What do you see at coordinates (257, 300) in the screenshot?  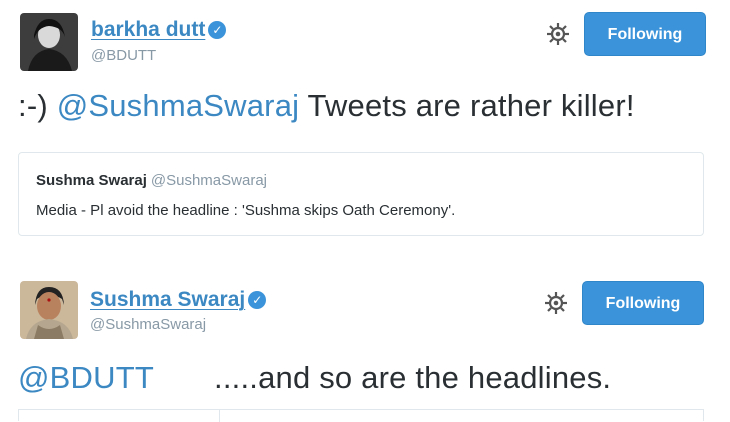 I see `verified-badge-icon: ✓` at bounding box center [257, 300].